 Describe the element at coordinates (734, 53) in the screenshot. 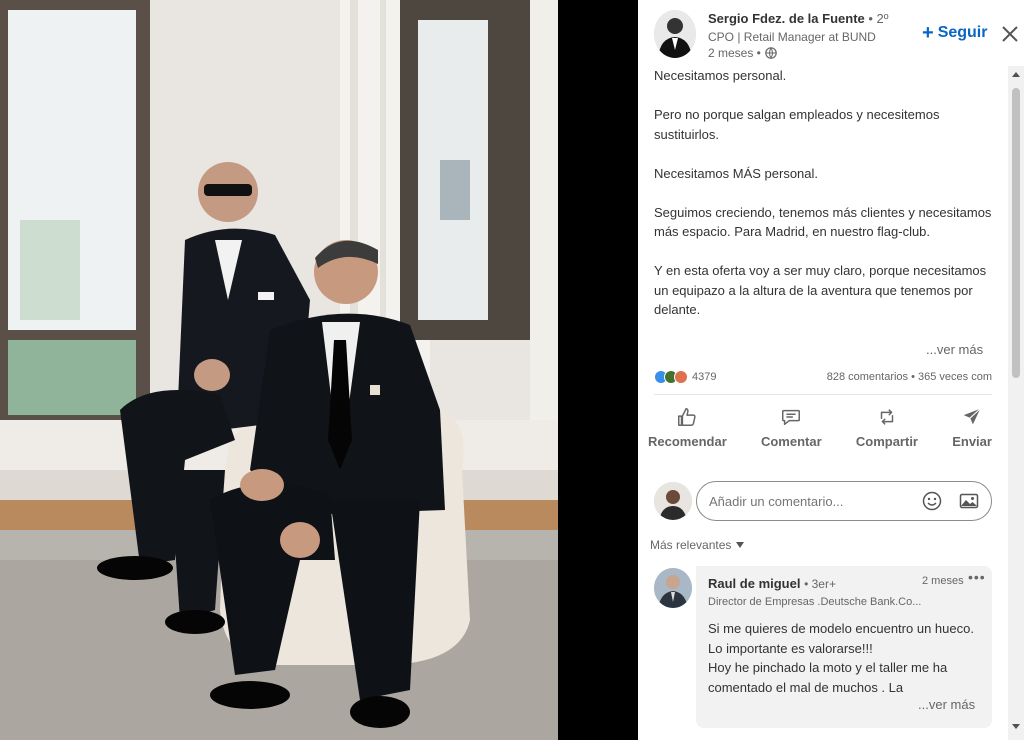

I see `post-time: 2 meses •` at that location.